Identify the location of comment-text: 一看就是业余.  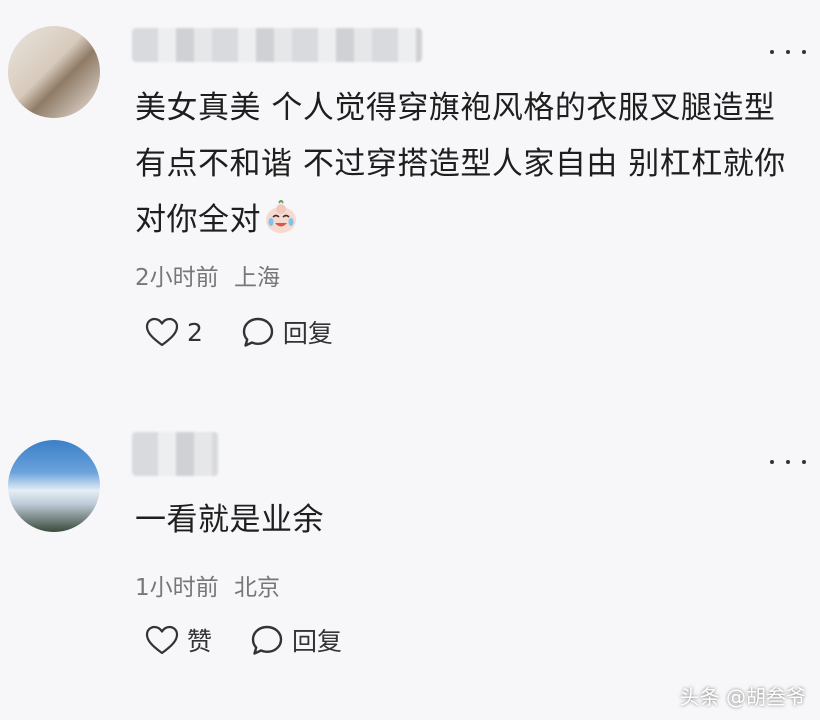
(229, 520).